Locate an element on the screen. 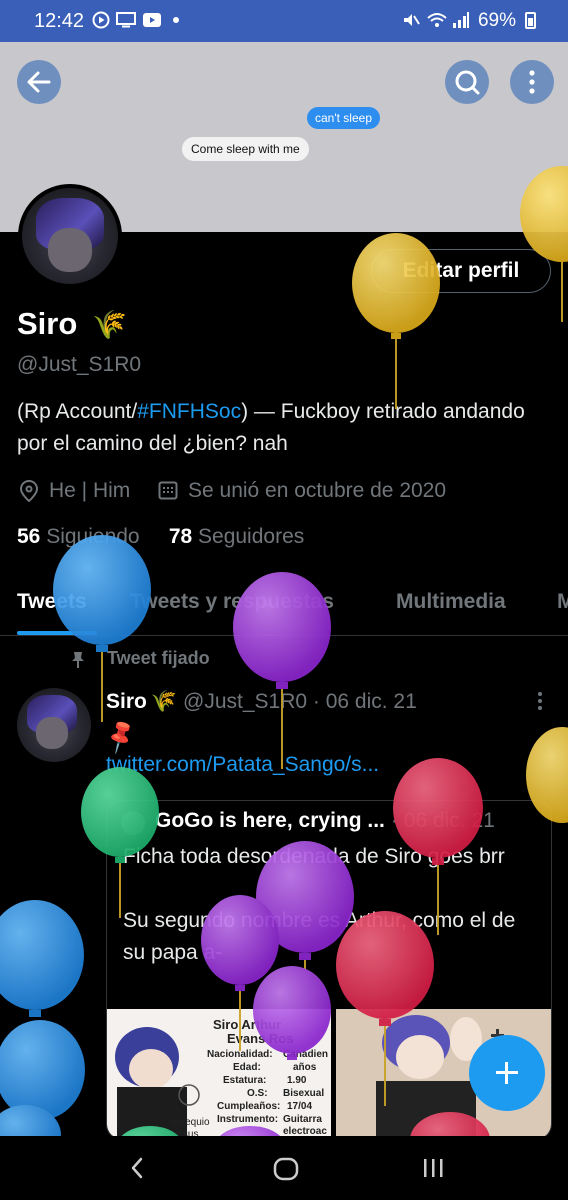 The width and height of the screenshot is (568, 1200). notification-dot-icon is located at coordinates (176, 20).